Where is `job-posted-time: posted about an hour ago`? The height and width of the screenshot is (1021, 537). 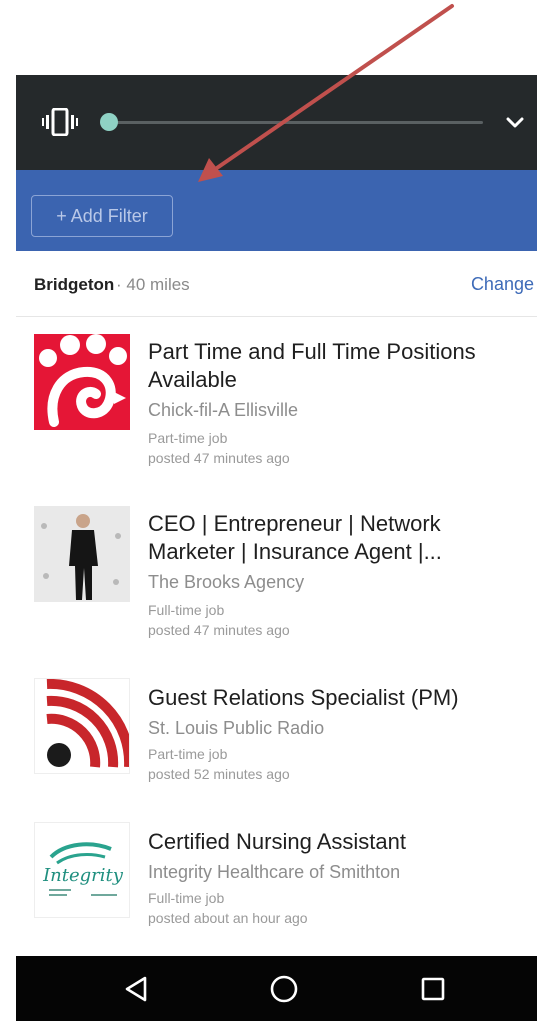 job-posted-time: posted about an hour ago is located at coordinates (228, 918).